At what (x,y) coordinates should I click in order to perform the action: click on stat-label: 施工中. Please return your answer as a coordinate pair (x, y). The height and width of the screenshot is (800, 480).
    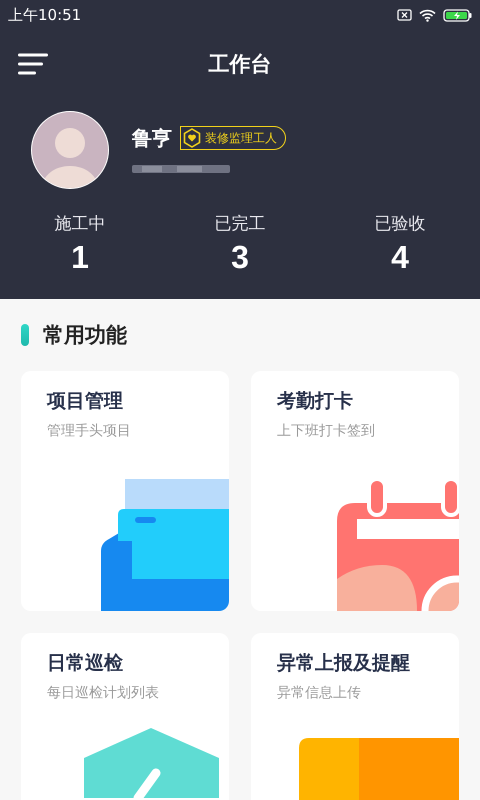
    Looking at the image, I should click on (80, 224).